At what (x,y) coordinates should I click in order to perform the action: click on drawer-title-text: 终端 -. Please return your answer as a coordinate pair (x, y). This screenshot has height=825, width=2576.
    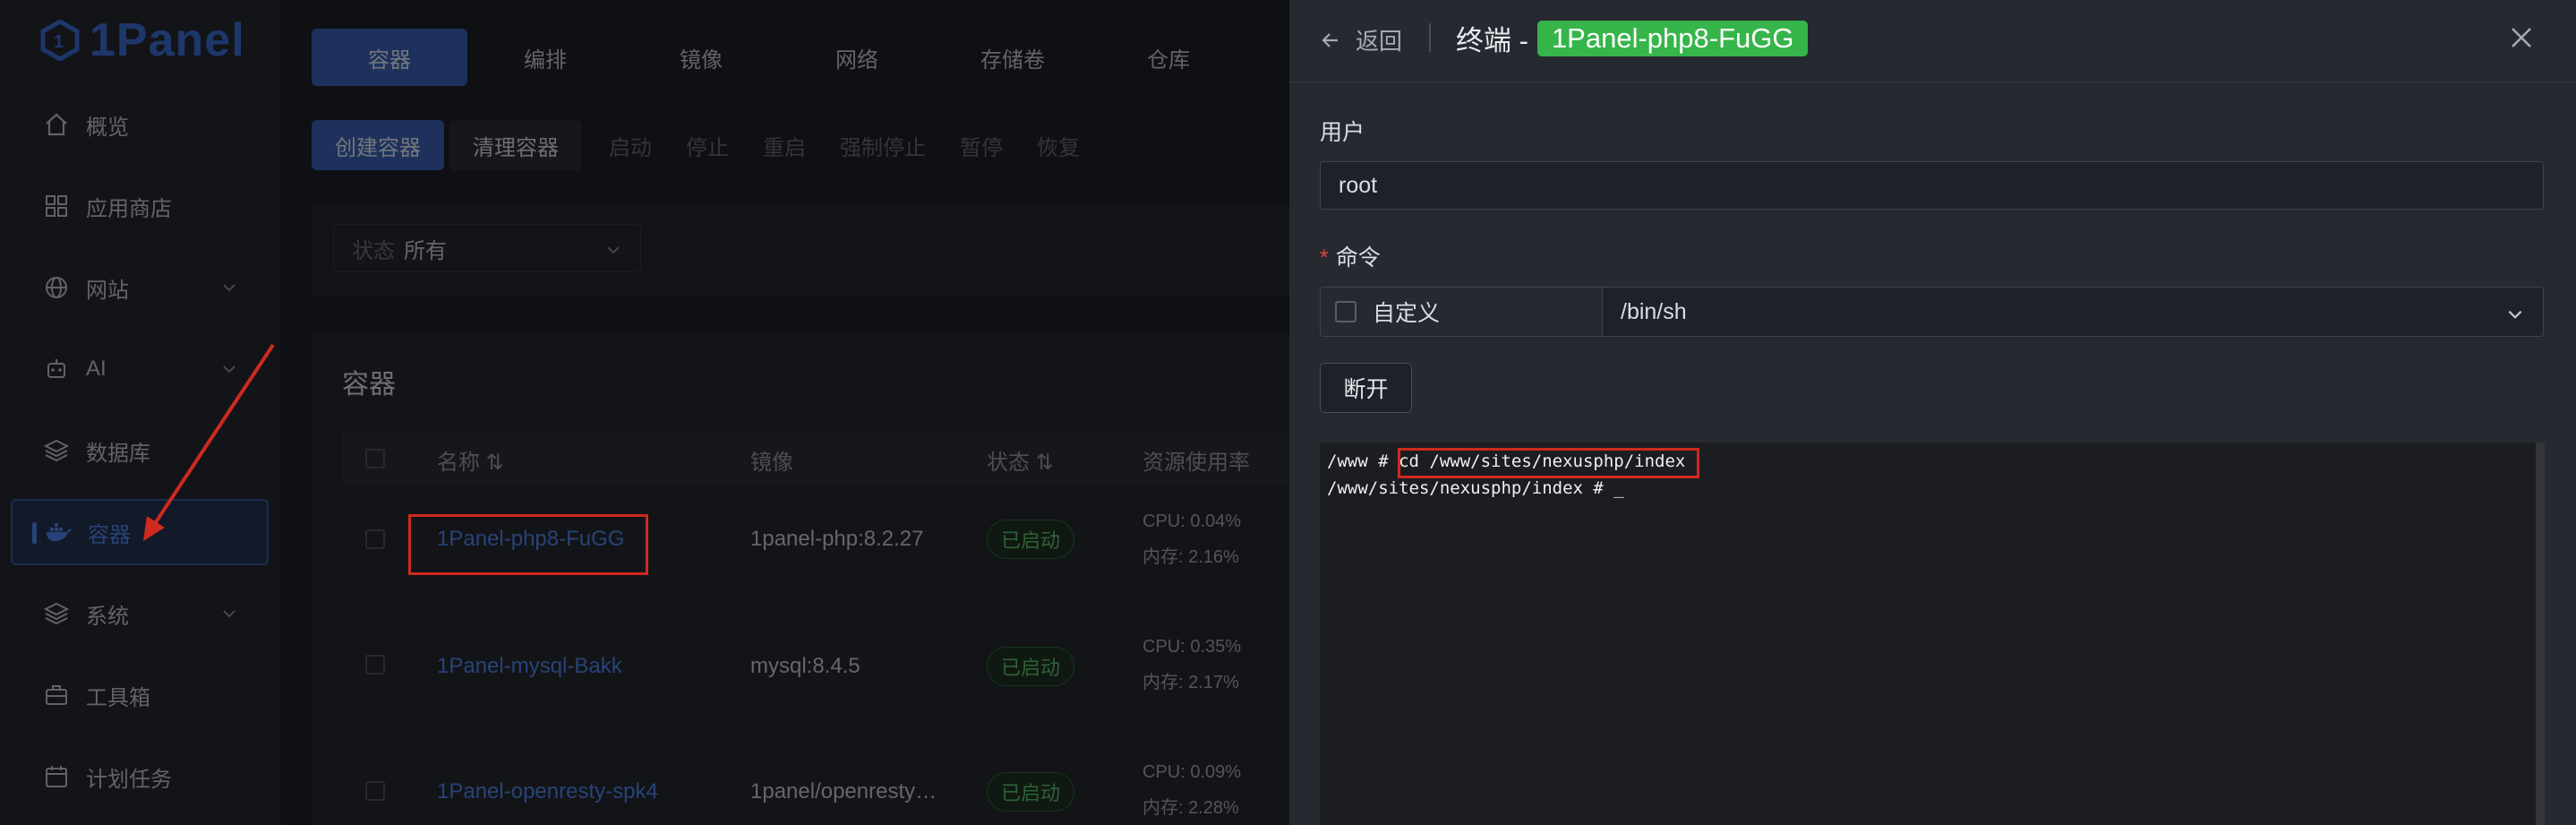
    Looking at the image, I should click on (1492, 40).